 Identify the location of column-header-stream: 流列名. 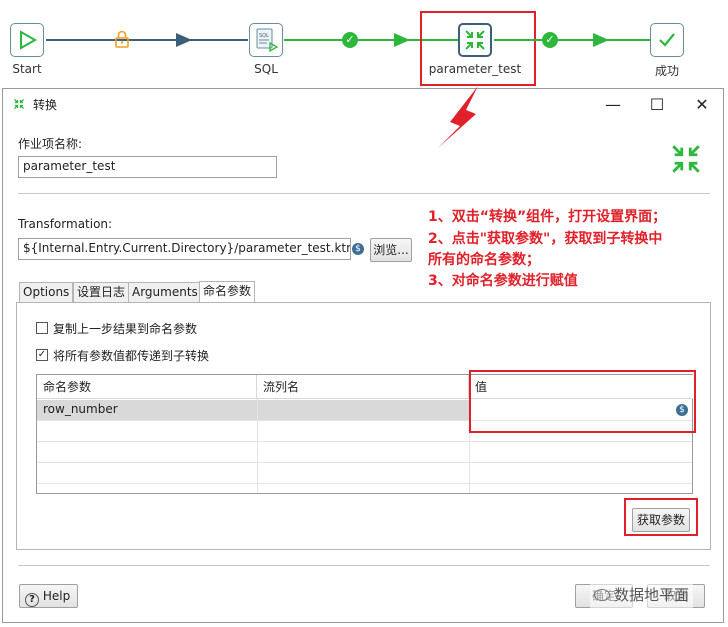
(363, 387).